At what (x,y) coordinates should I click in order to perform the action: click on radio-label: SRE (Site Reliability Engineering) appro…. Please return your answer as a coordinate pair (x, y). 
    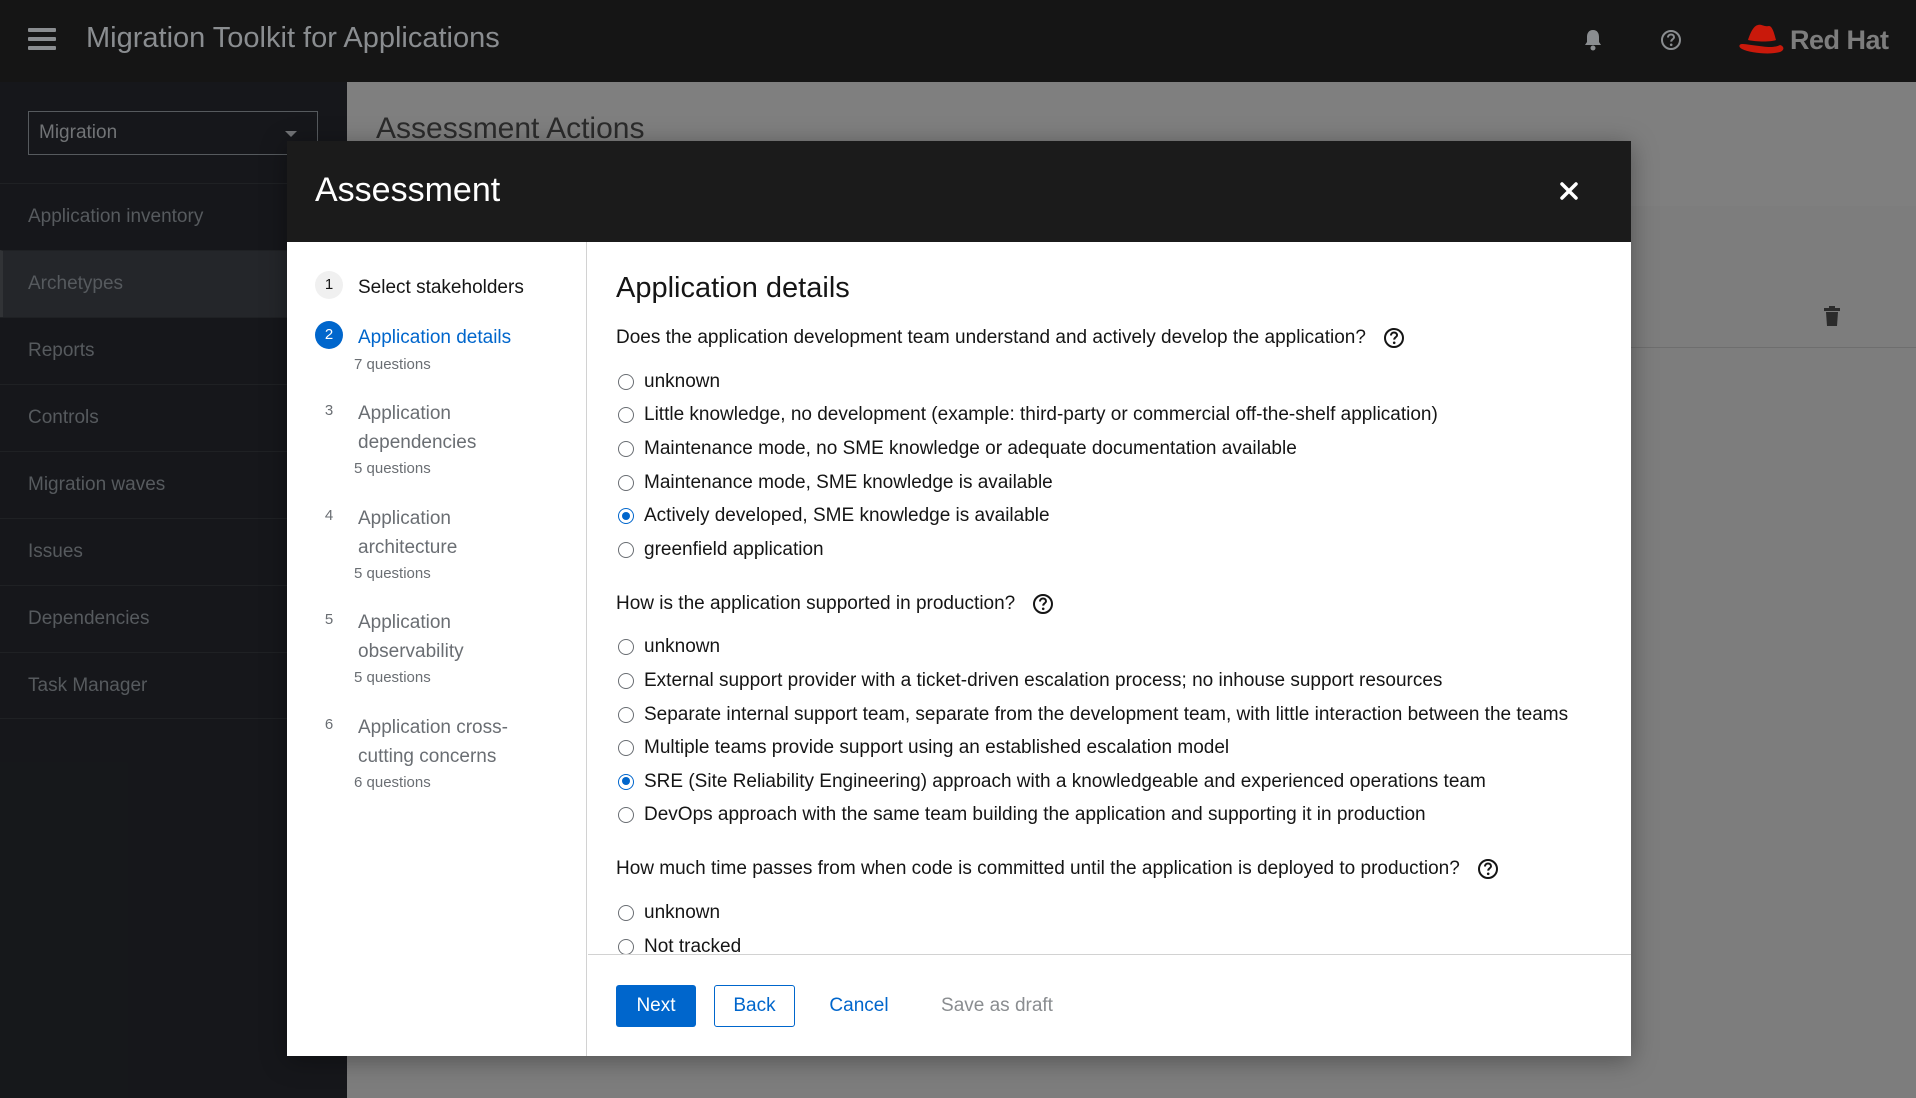
    Looking at the image, I should click on (1065, 781).